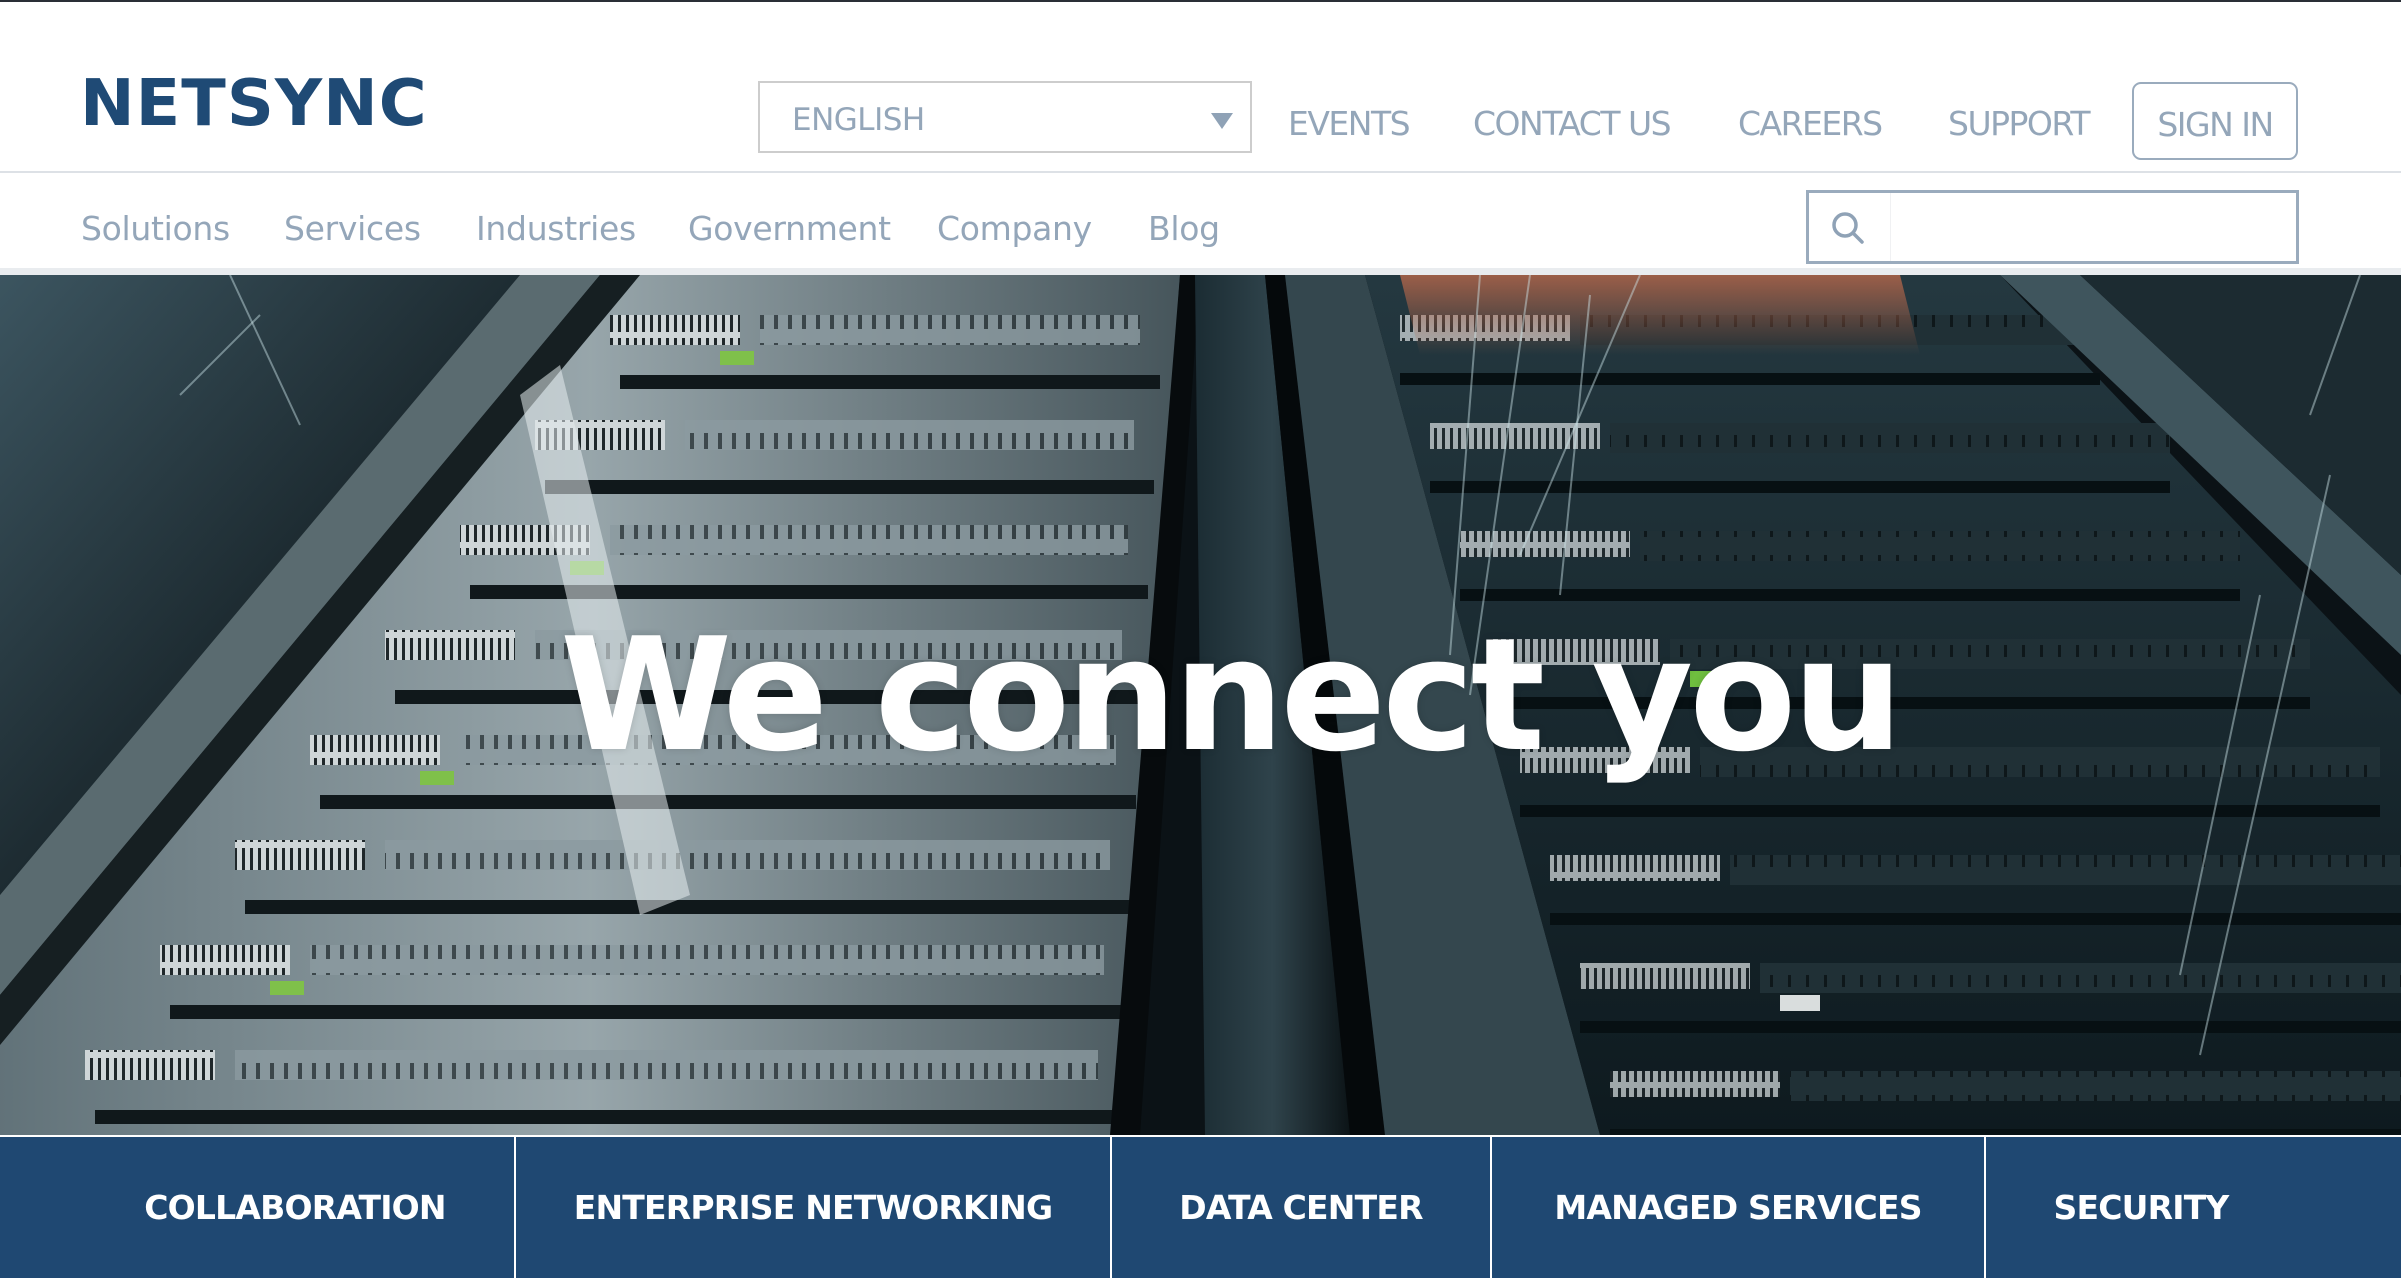 This screenshot has width=2401, height=1278. I want to click on nav-link-events: EVENTS, so click(1349, 124).